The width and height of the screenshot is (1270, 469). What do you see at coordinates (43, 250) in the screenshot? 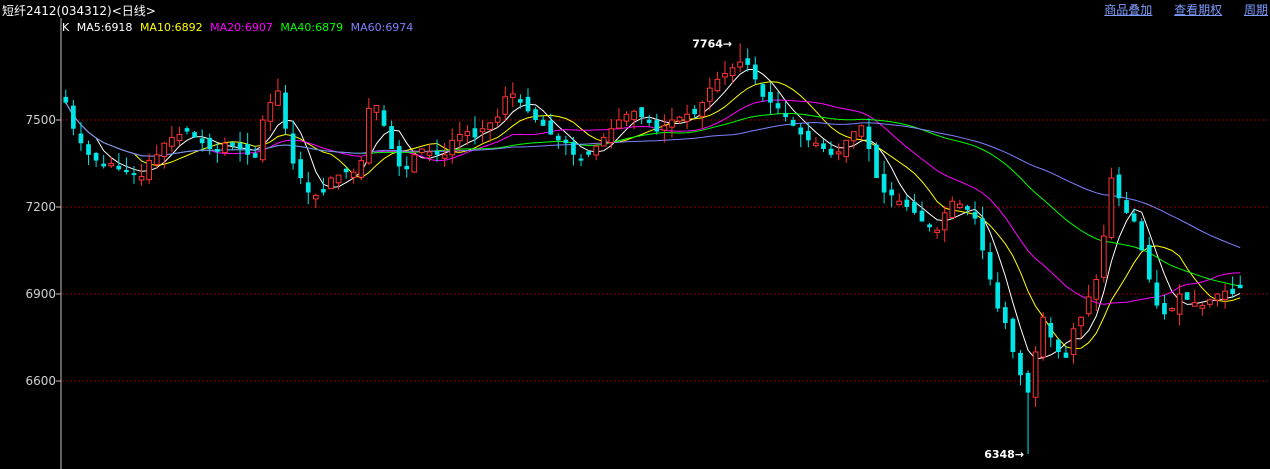
I see `y-axis-ticks: 6600 6900 7200 7500` at bounding box center [43, 250].